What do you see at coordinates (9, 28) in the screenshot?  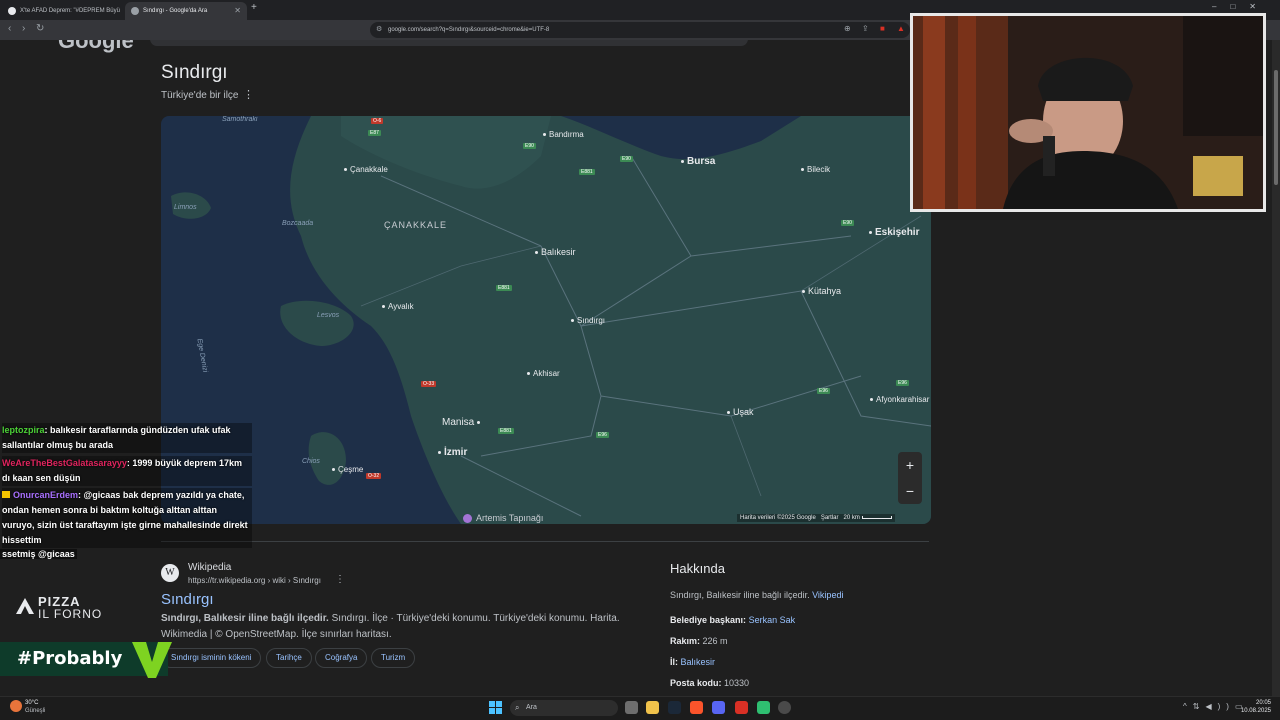 I see `back-icon: ‹` at bounding box center [9, 28].